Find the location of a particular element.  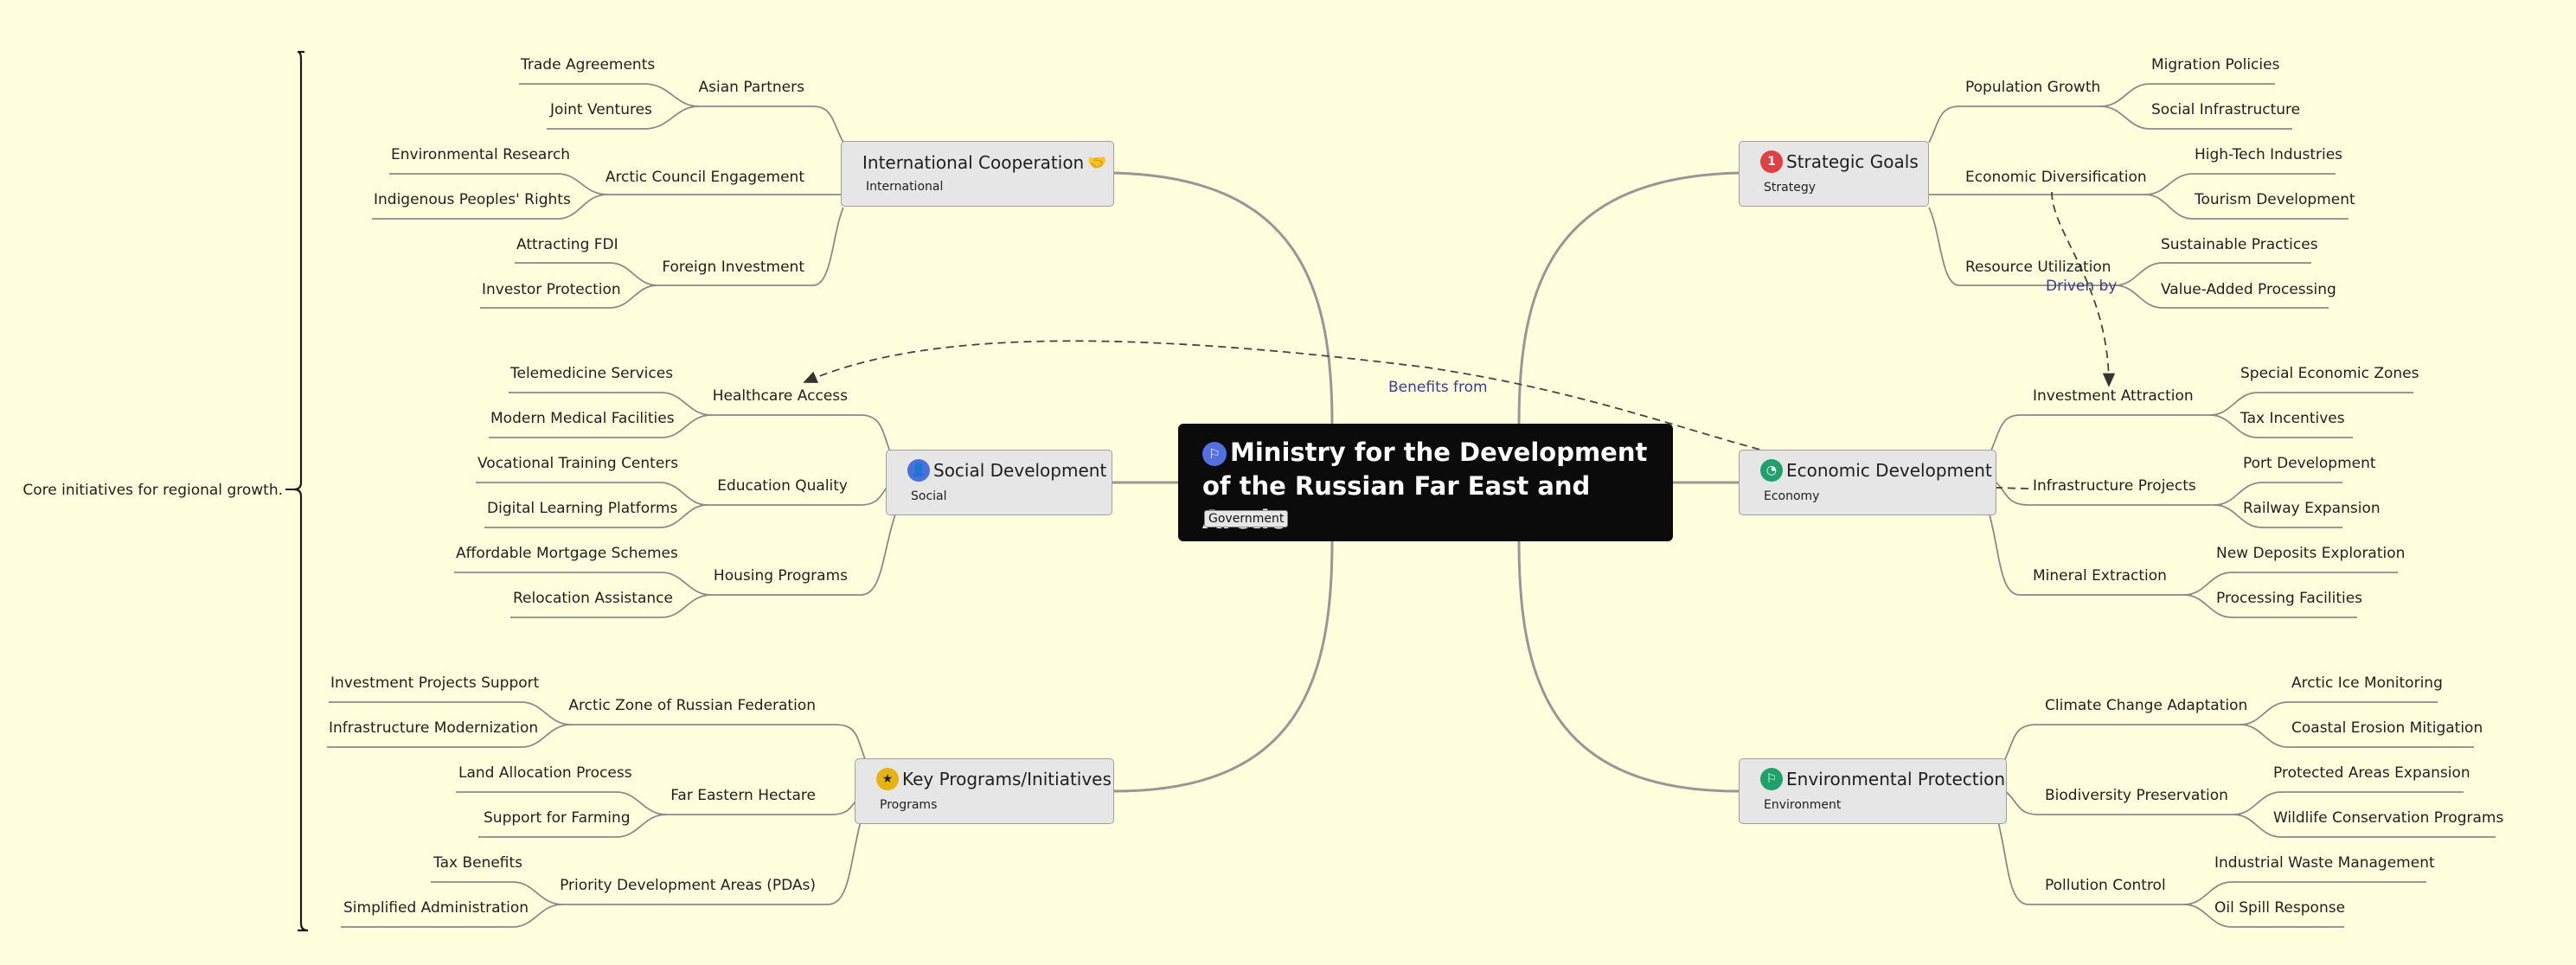

sub-pollution-control: Pollution Control is located at coordinates (2105, 885).